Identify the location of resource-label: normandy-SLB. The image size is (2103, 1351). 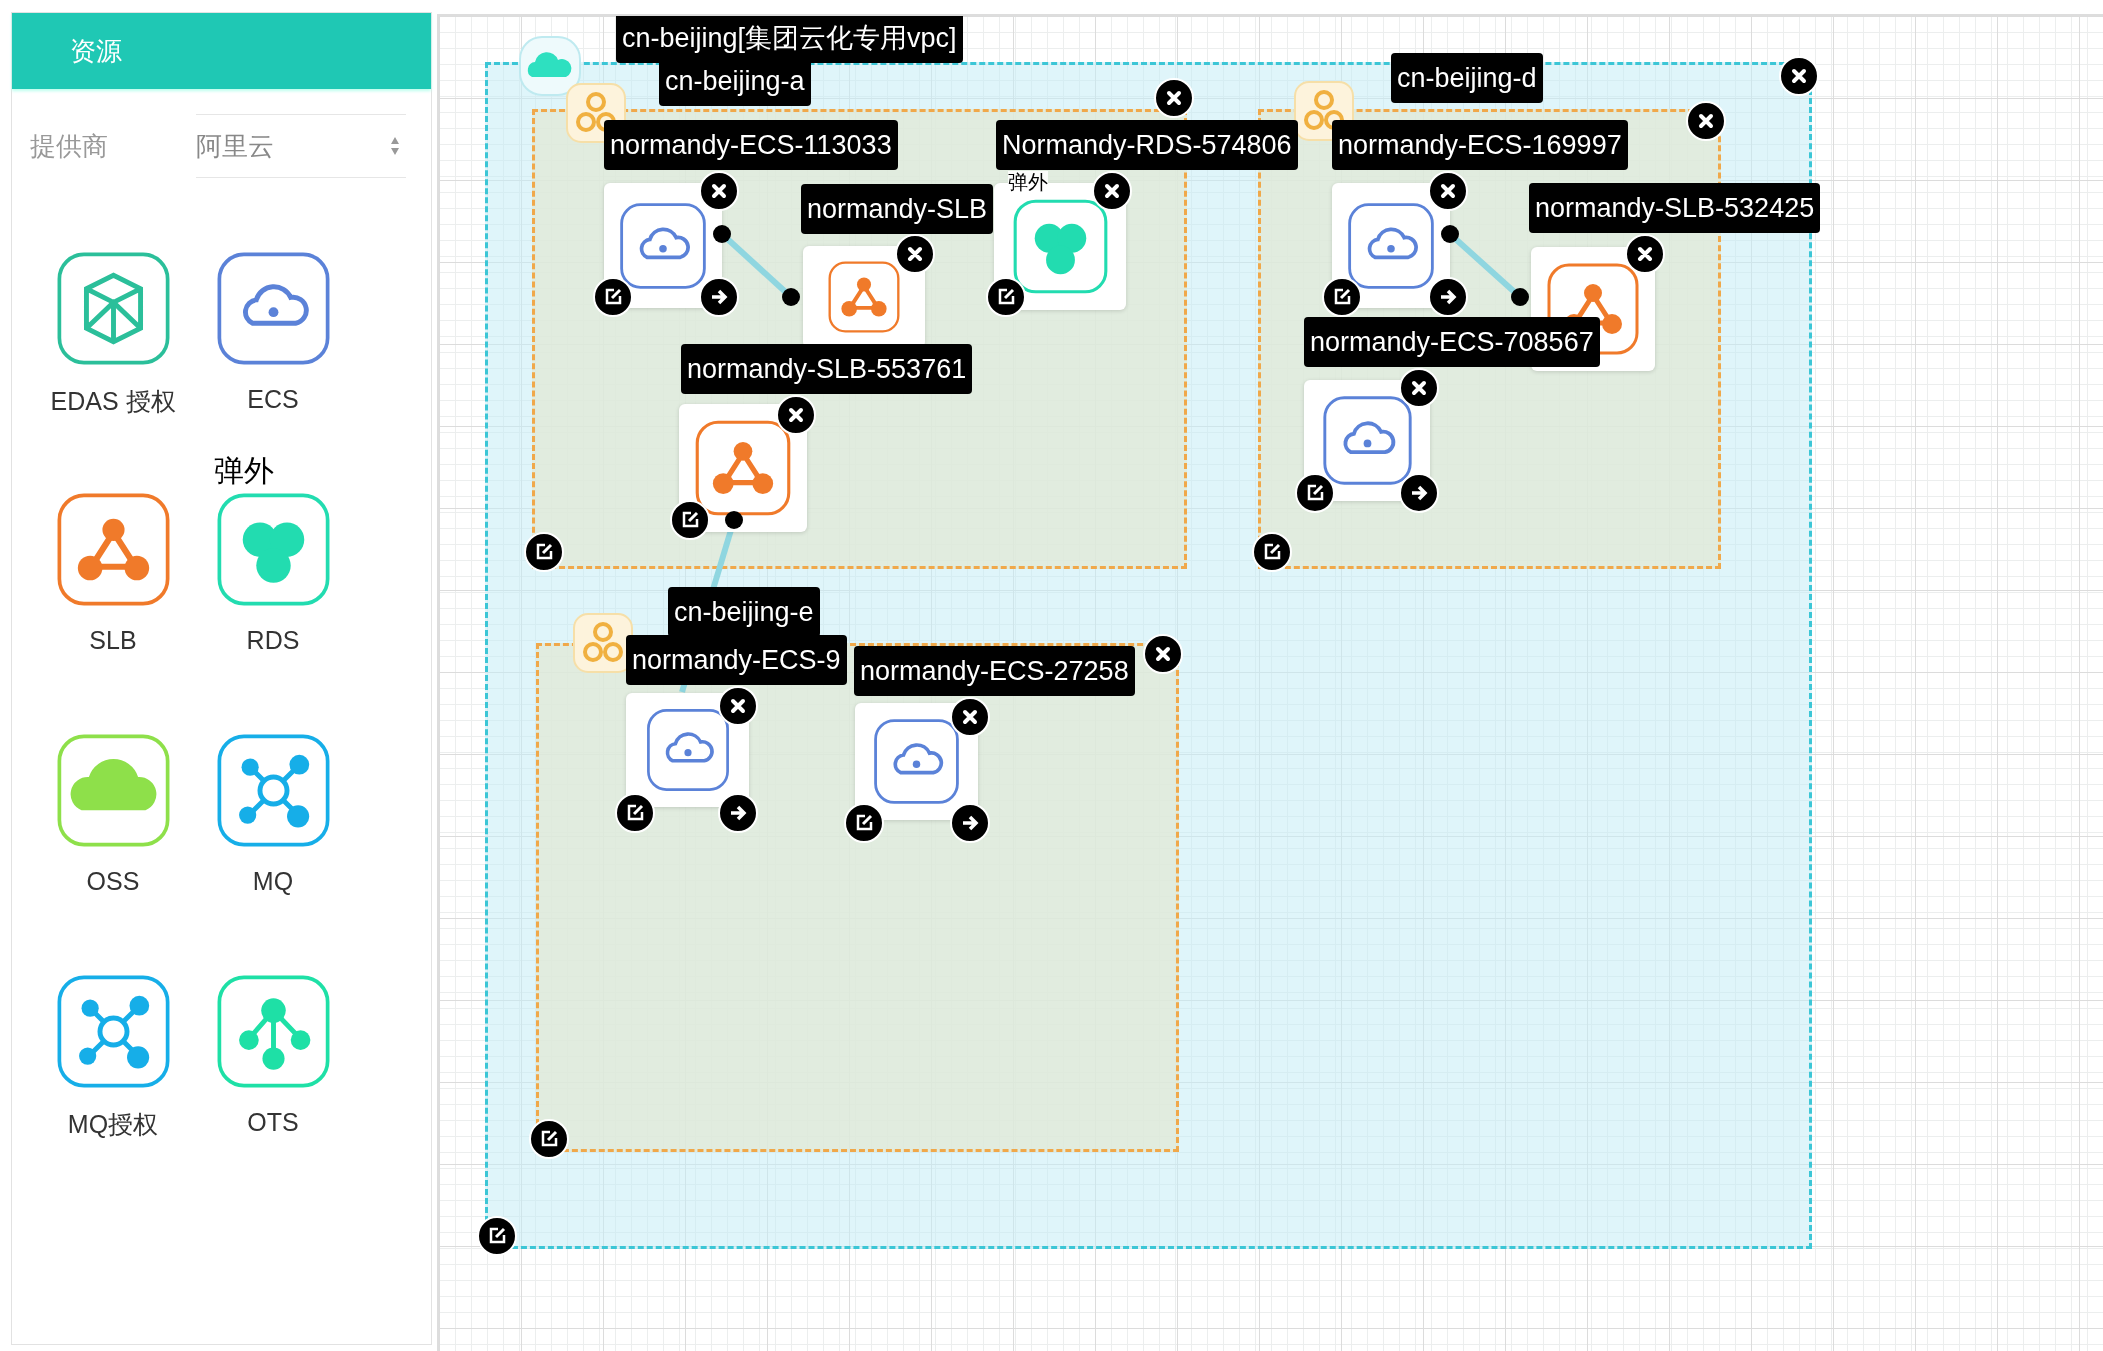
(897, 209).